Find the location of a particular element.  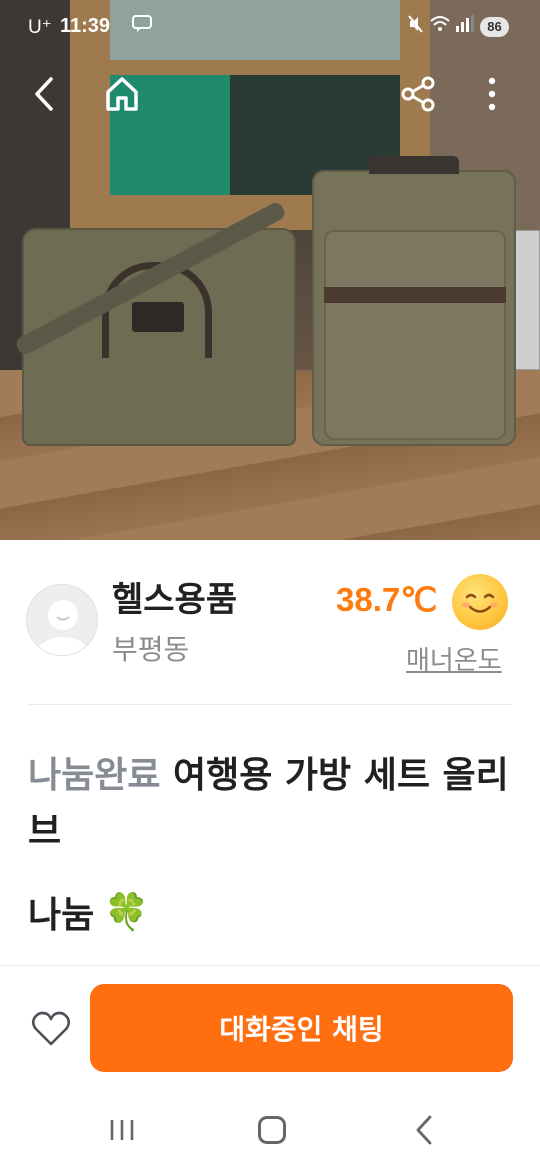

suitcase-front-pocket is located at coordinates (415, 335).